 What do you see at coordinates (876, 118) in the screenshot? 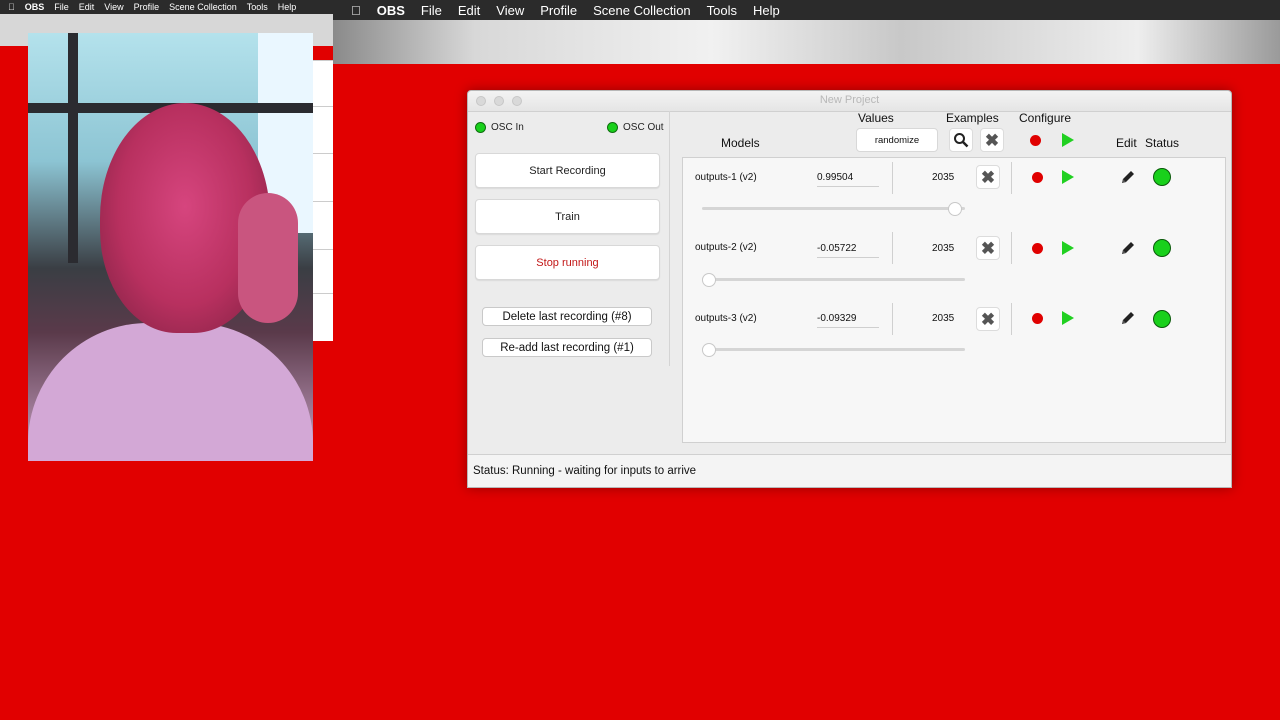
I see `header-values: Values` at bounding box center [876, 118].